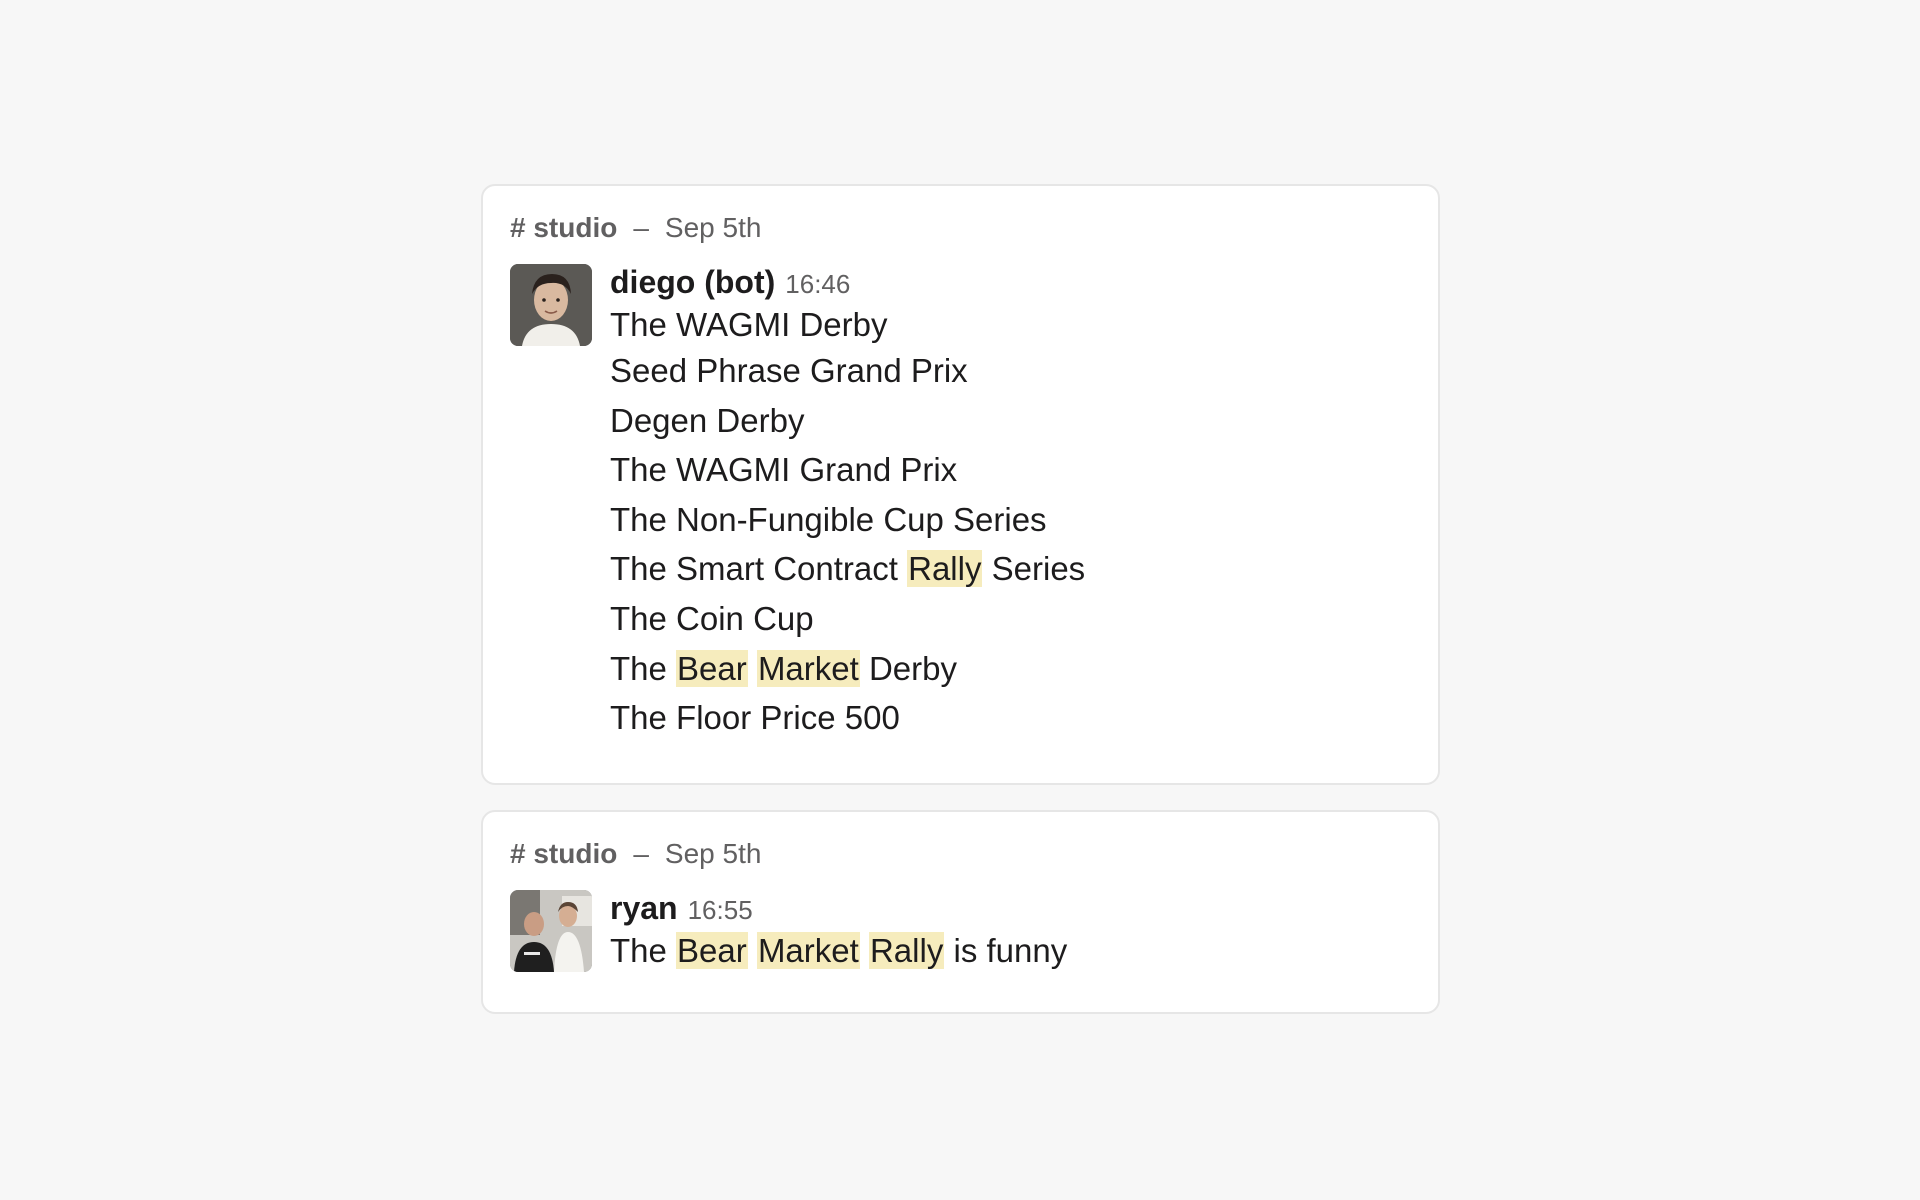  What do you see at coordinates (1009, 284) in the screenshot?
I see `message-header: diego (bot) 16:46` at bounding box center [1009, 284].